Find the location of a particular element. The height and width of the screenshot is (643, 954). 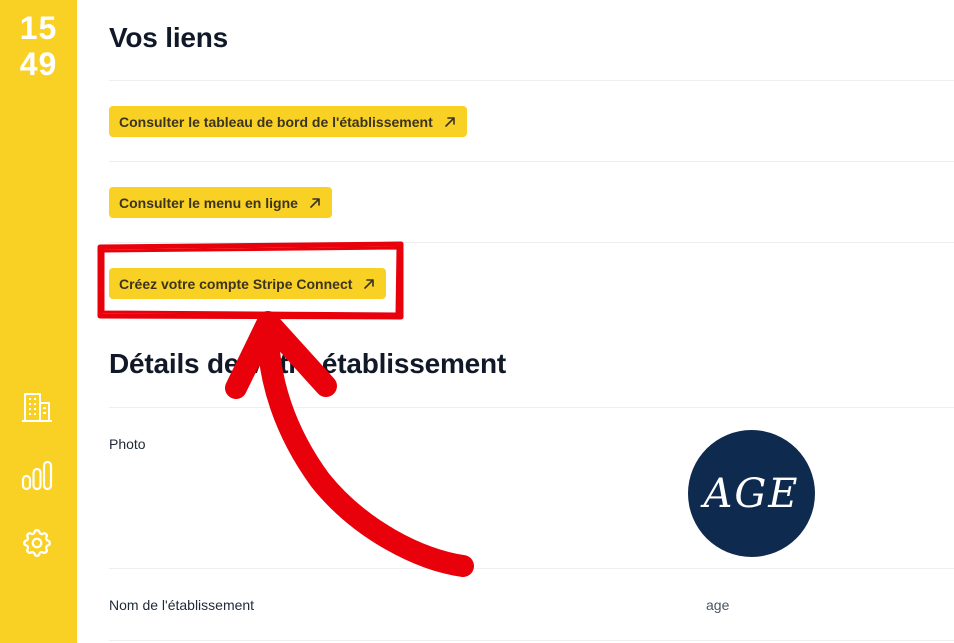

gear-icon is located at coordinates (37, 543).